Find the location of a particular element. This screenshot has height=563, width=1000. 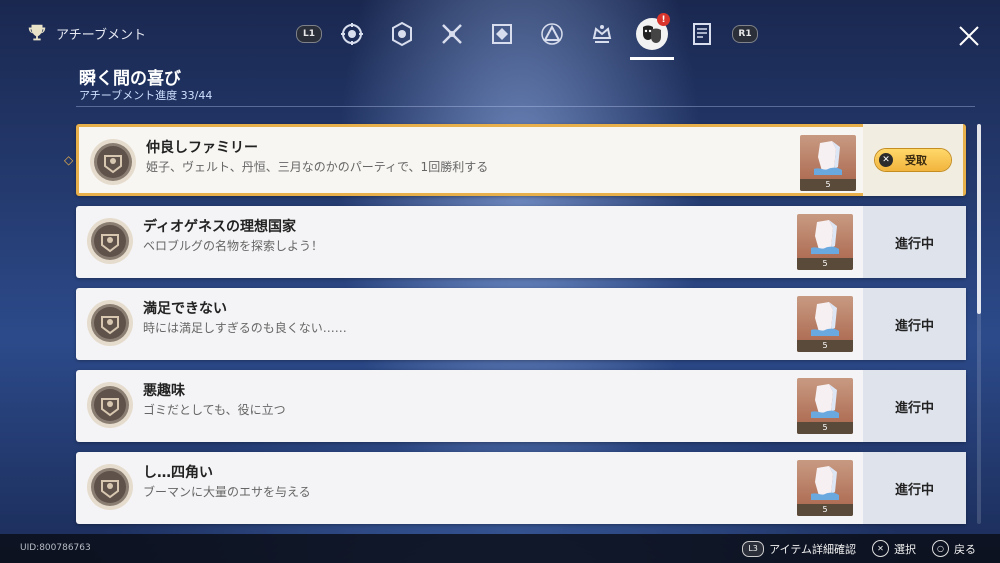

hint-back: ○ 戻る is located at coordinates (954, 548).